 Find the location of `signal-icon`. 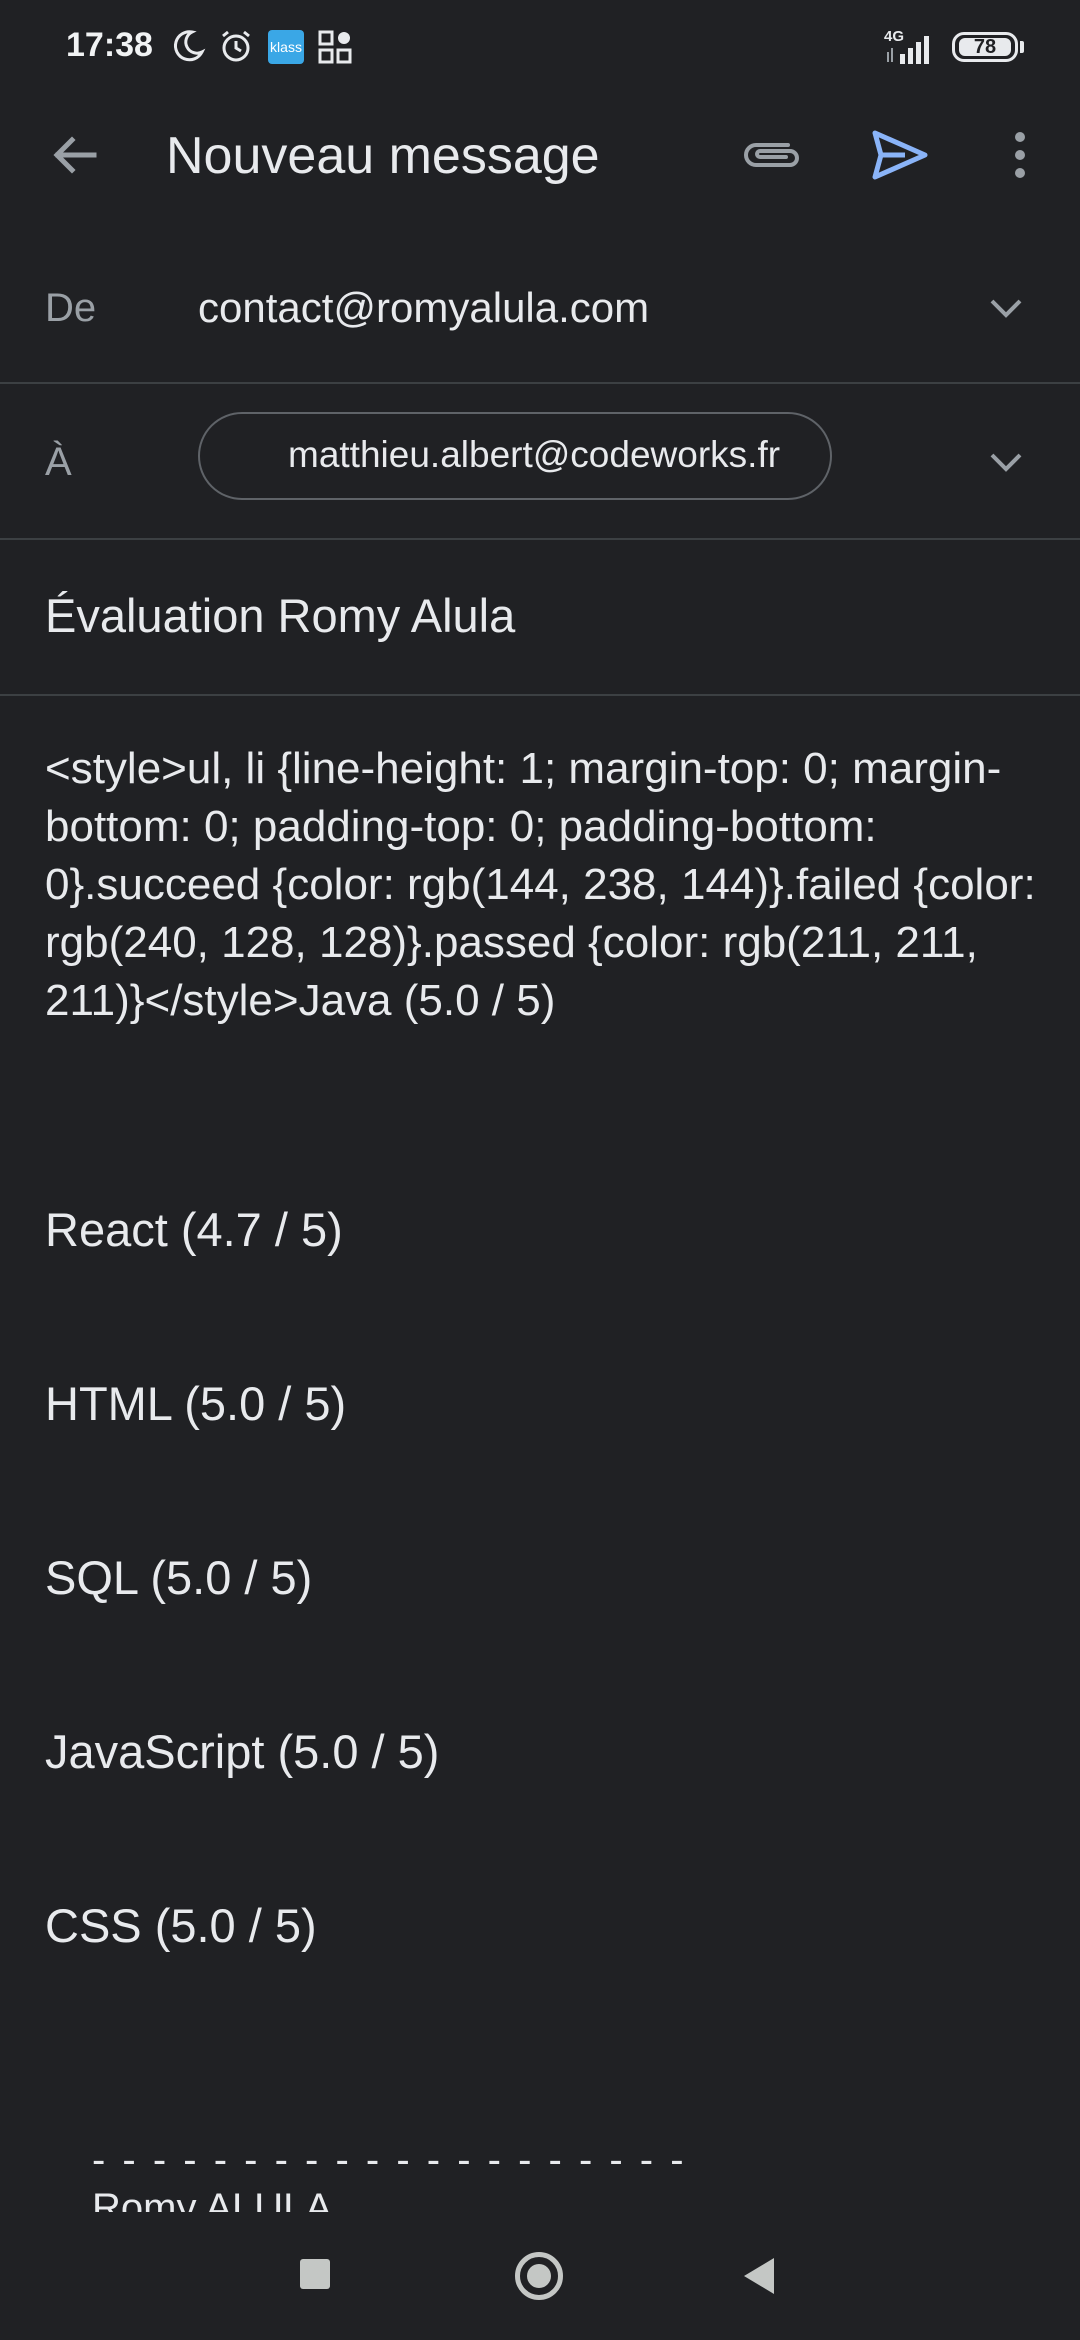

signal-icon is located at coordinates (910, 51).